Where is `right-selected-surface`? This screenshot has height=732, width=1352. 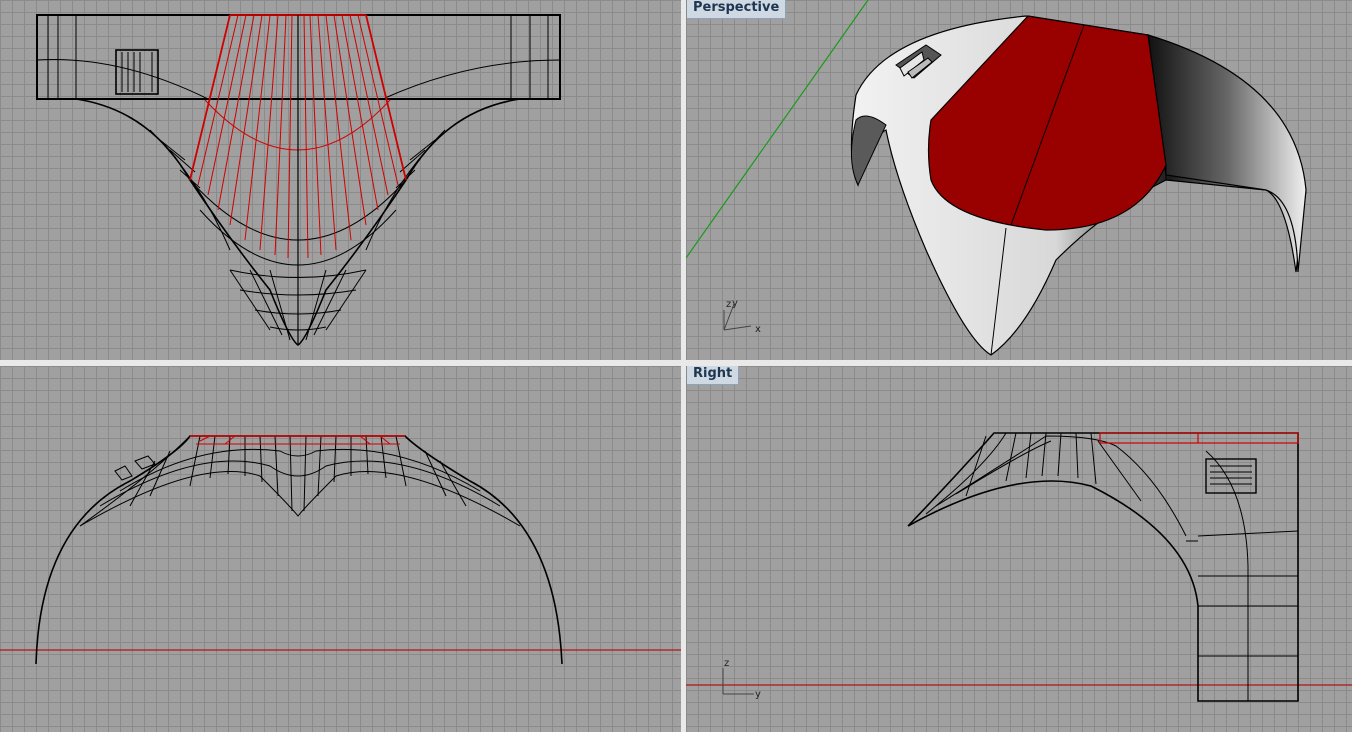
right-selected-surface is located at coordinates (1199, 438).